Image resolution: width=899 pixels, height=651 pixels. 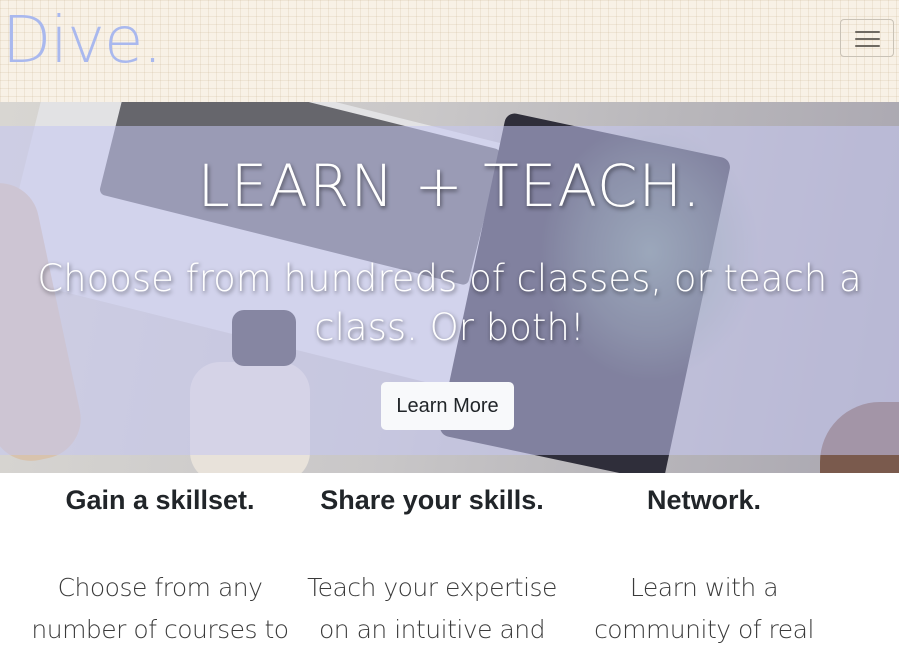 What do you see at coordinates (82, 41) in the screenshot?
I see `brand-logo: Dive.` at bounding box center [82, 41].